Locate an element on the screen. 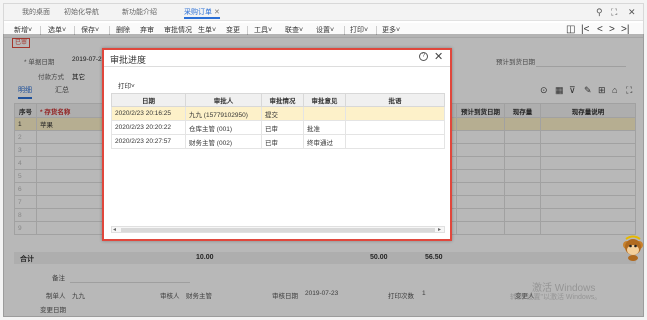 The image size is (647, 320). table-row: 2020/2/23 20:16:25 九九 (15779102950) 提交 is located at coordinates (278, 113).